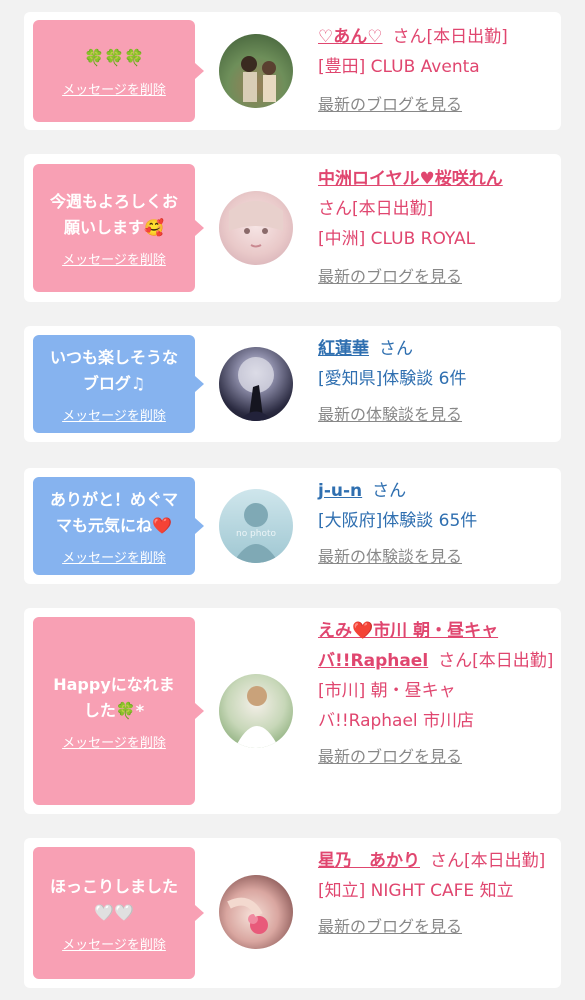 The height and width of the screenshot is (1000, 585). I want to click on woman-white-top-photo-icon, so click(257, 717).